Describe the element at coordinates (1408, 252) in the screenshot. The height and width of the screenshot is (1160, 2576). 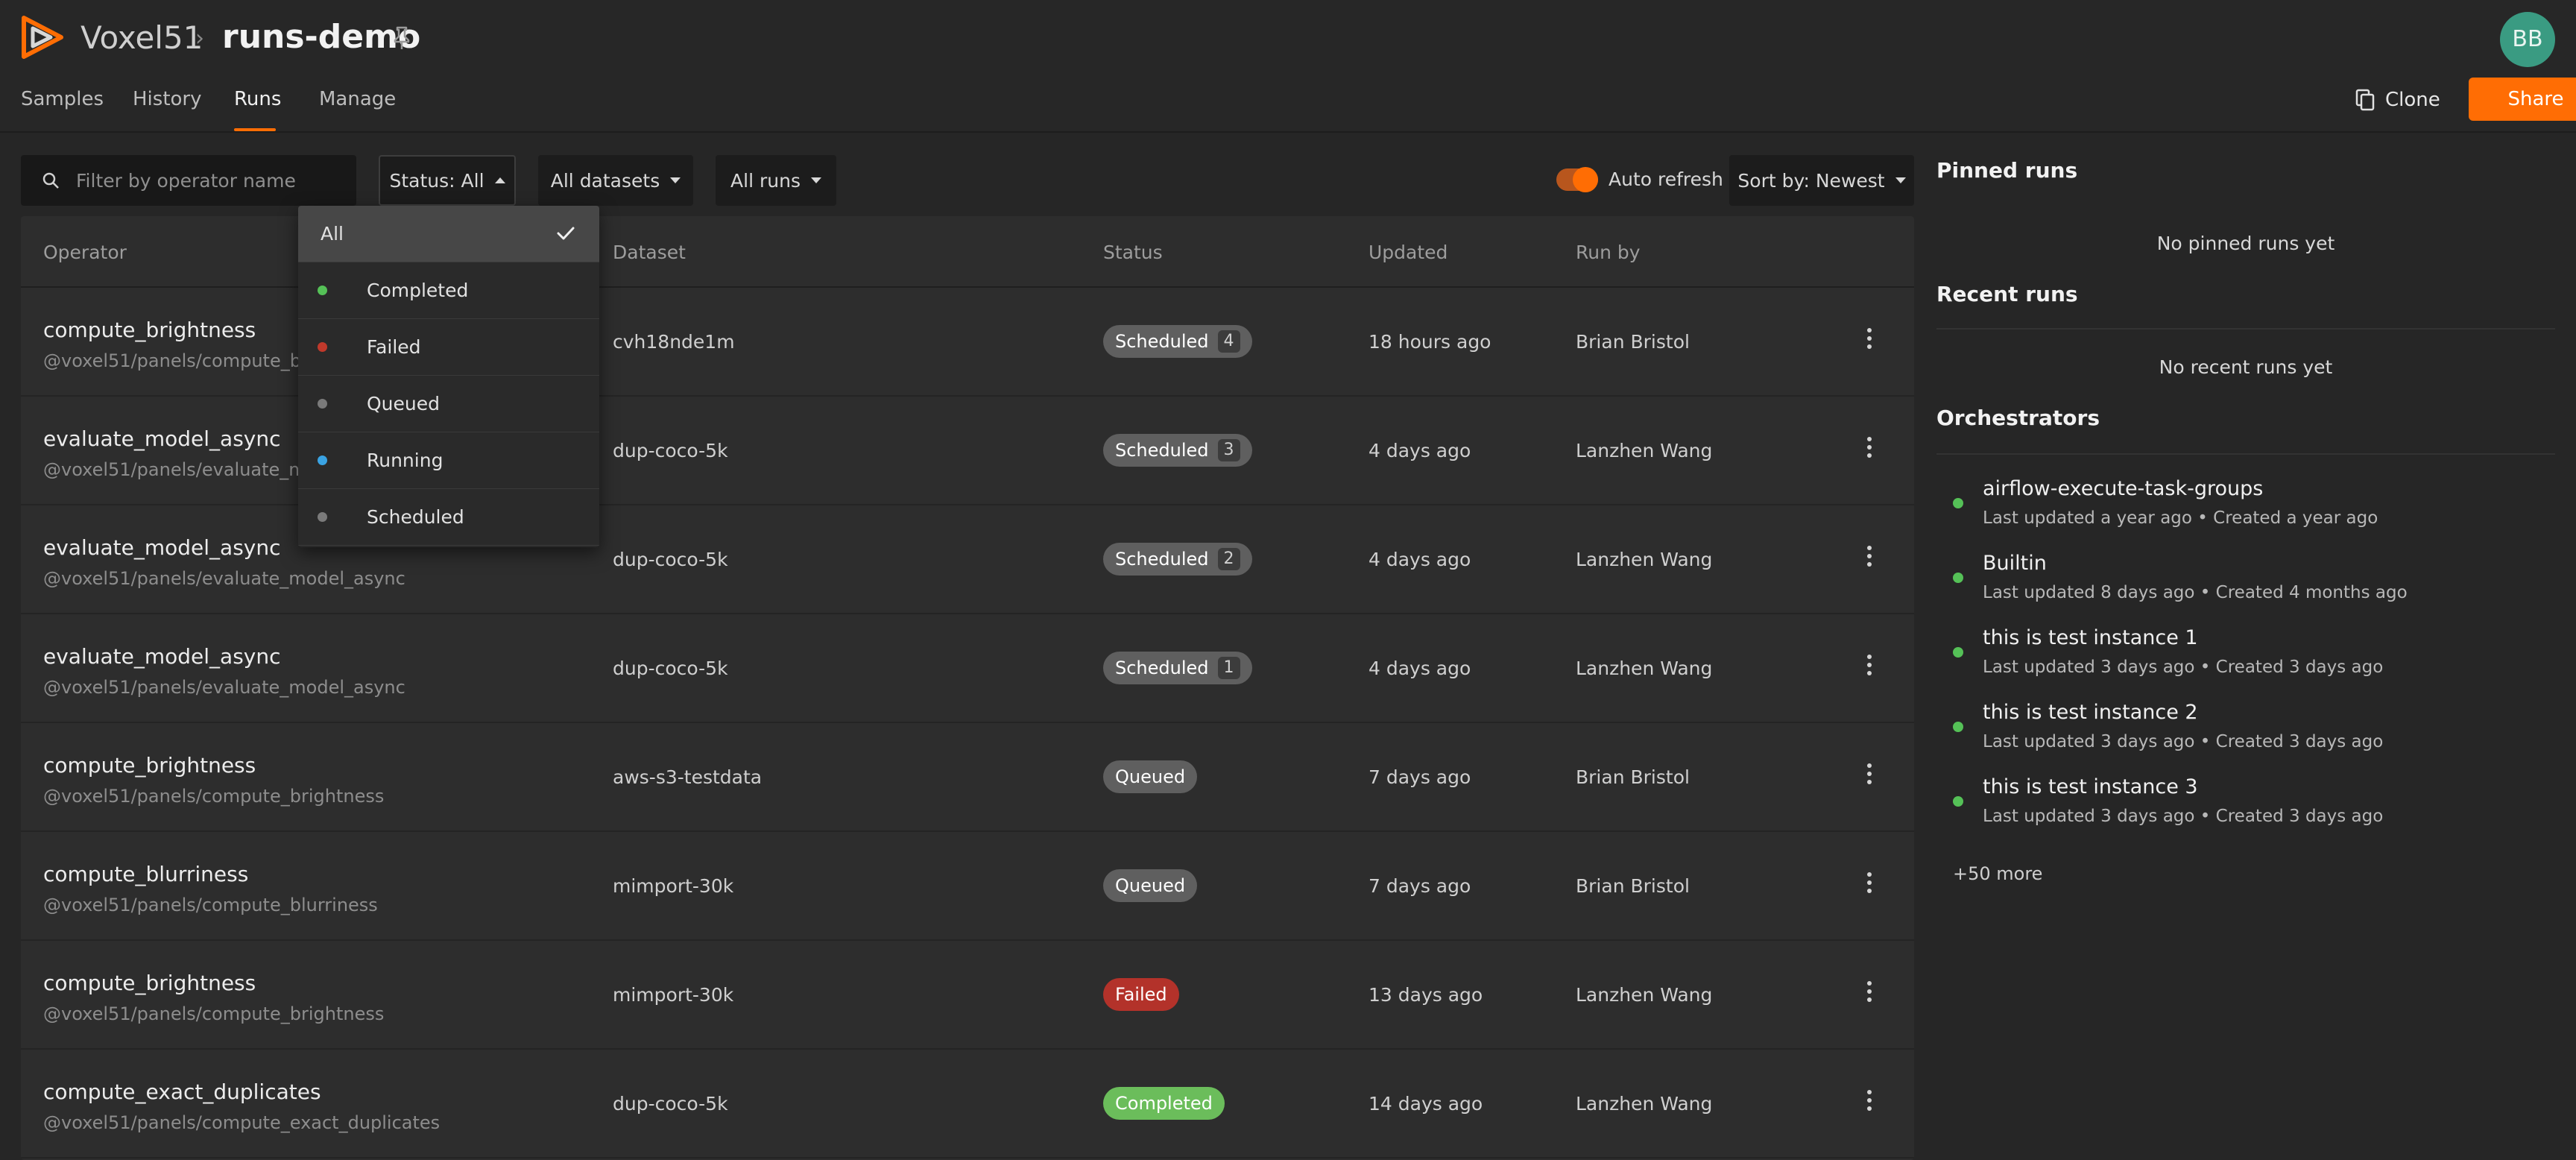
I see `column-header-updated: Updated` at that location.